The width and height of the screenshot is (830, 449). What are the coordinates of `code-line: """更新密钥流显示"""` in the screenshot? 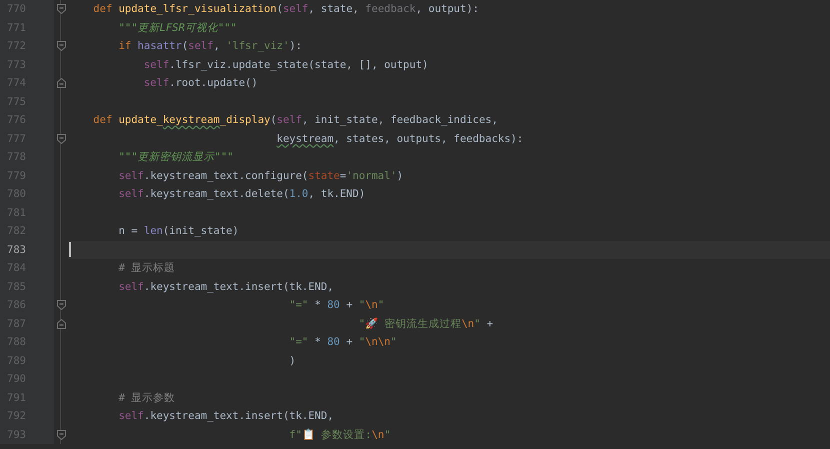 It's located at (176, 157).